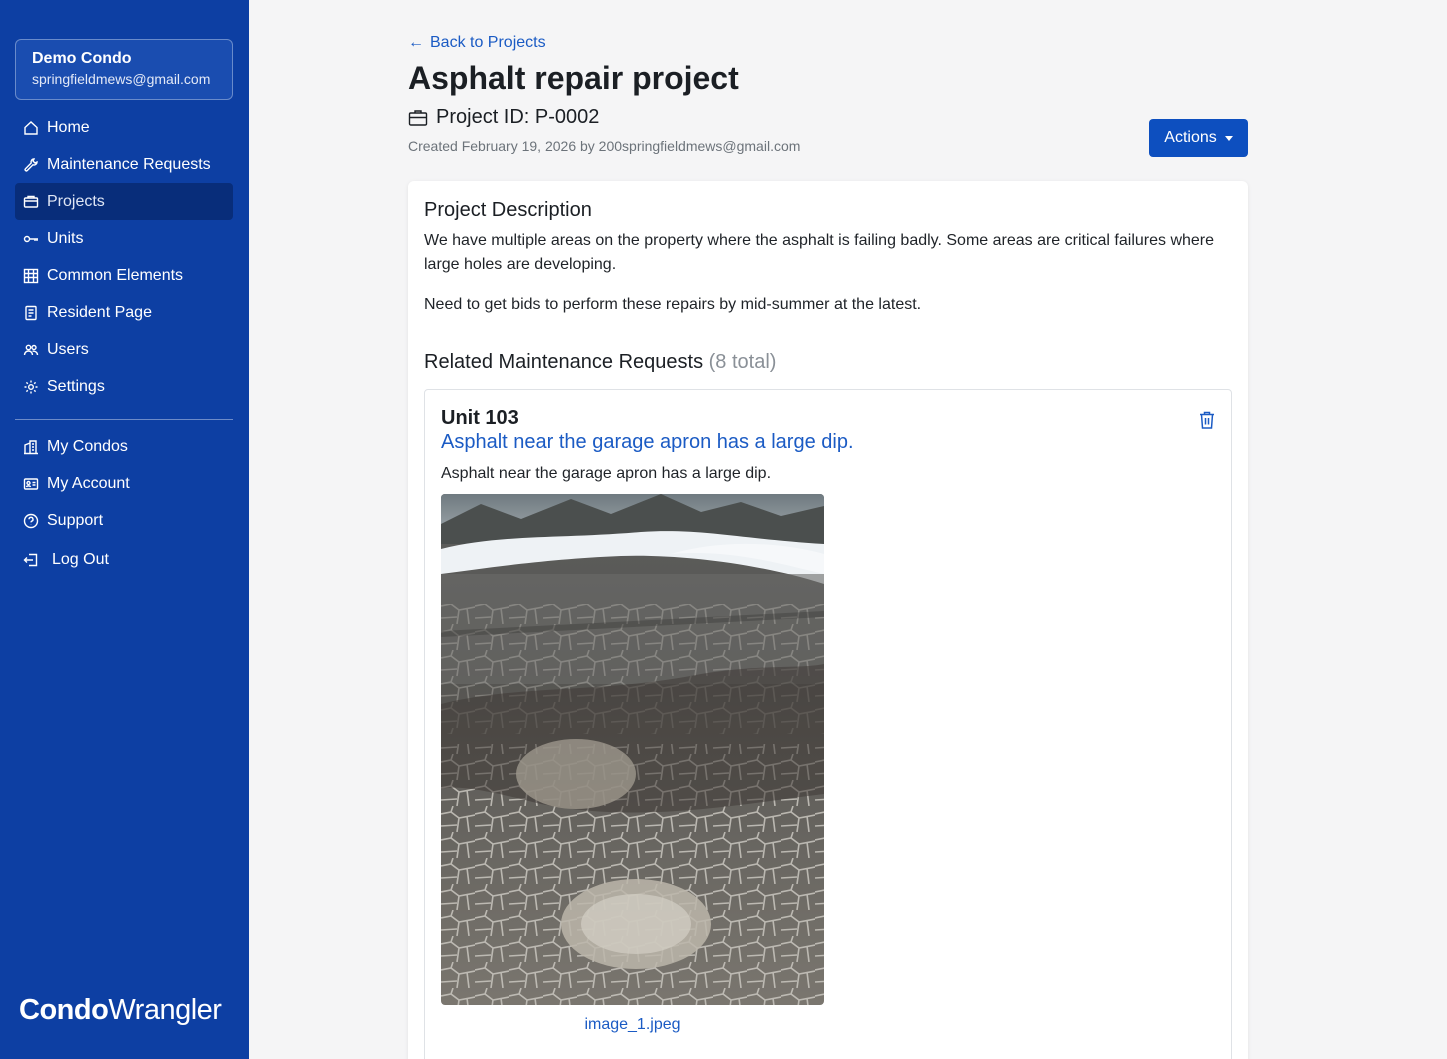  Describe the element at coordinates (480, 418) in the screenshot. I see `request-unit: Unit 103` at that location.